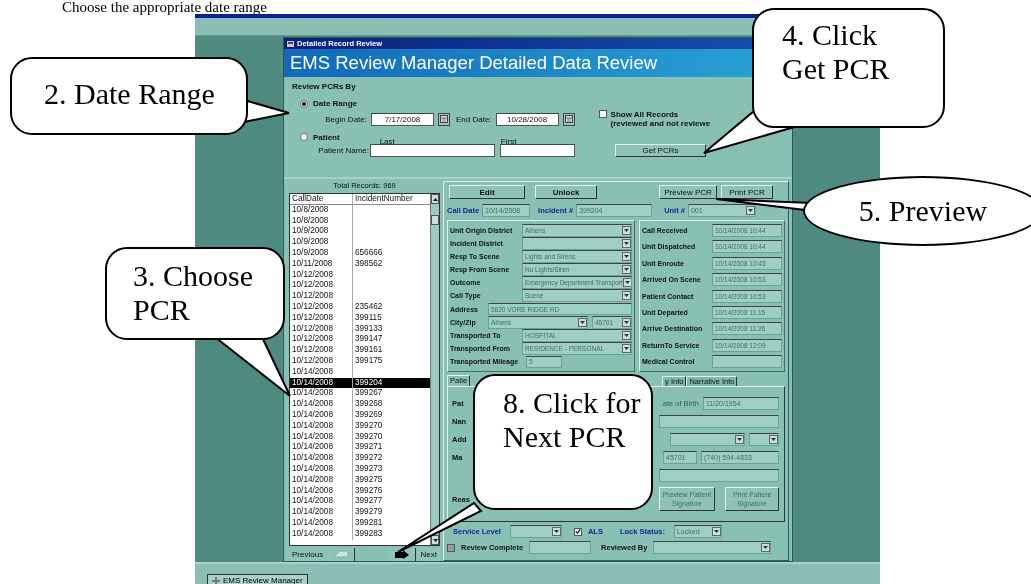 Image resolution: width=1031 pixels, height=584 pixels. Describe the element at coordinates (324, 86) in the screenshot. I see `section-label: Review PCRs By` at that location.